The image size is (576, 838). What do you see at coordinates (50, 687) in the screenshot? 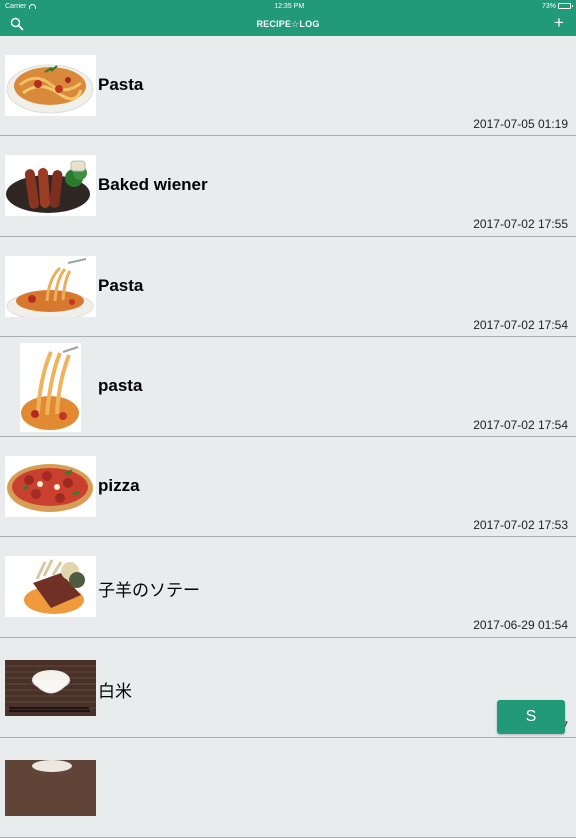
I see `rice-bowl-photo` at bounding box center [50, 687].